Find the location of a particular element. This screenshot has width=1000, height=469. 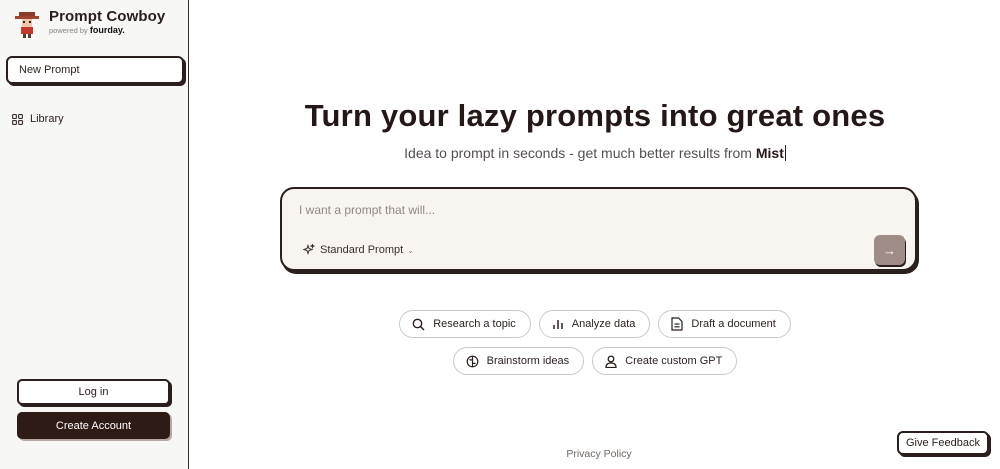

sparkle-icon is located at coordinates (309, 250).